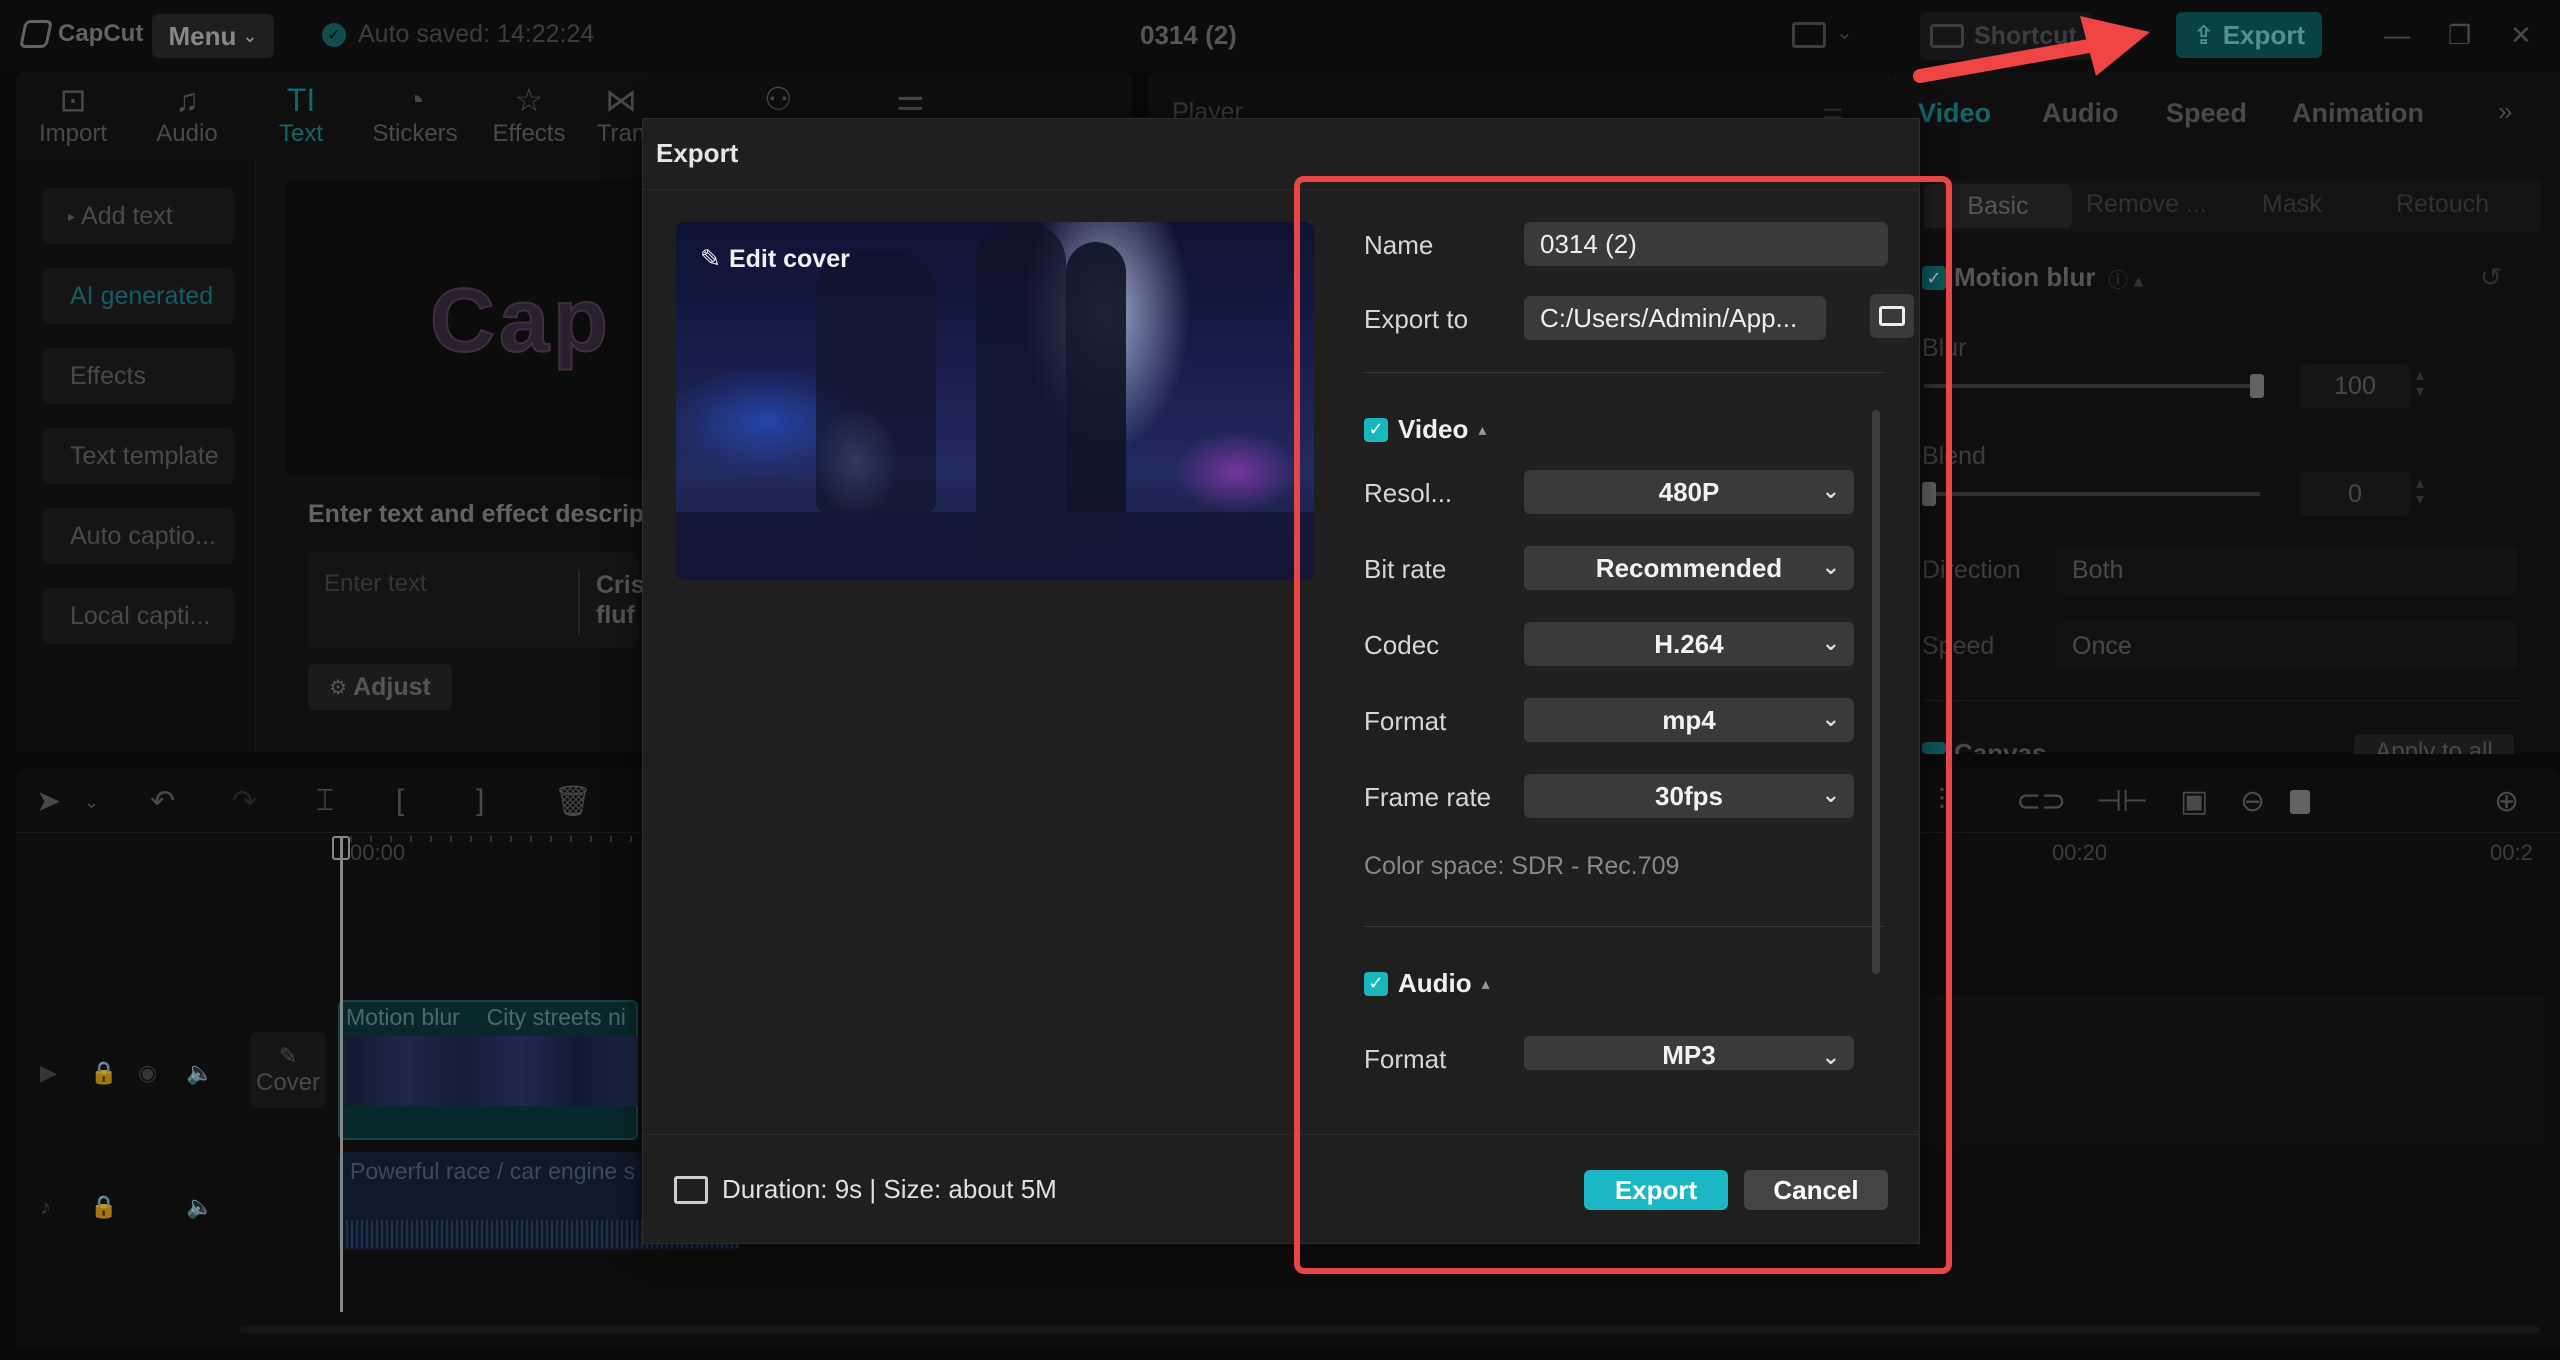 This screenshot has width=2560, height=1360. What do you see at coordinates (691, 1189) in the screenshot?
I see `film-icon` at bounding box center [691, 1189].